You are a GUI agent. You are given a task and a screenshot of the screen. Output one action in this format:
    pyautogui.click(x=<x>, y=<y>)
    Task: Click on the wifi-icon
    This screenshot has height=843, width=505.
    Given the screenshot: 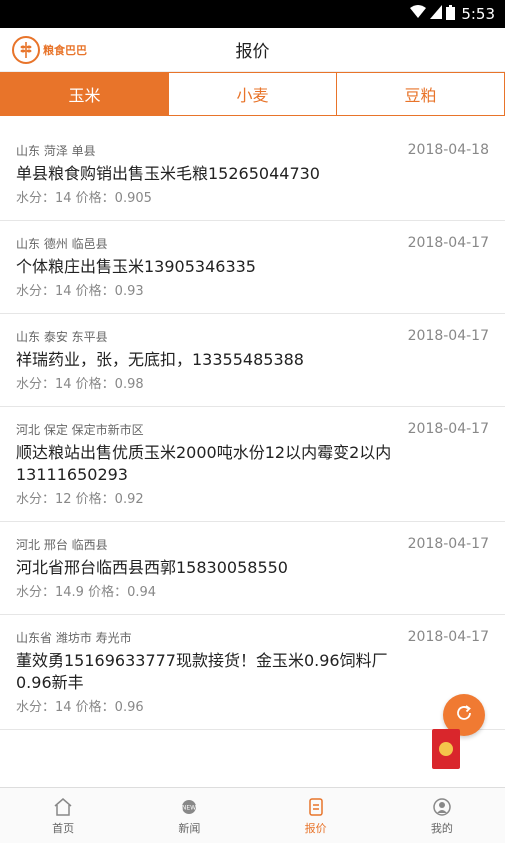 What is the action you would take?
    pyautogui.click(x=418, y=14)
    